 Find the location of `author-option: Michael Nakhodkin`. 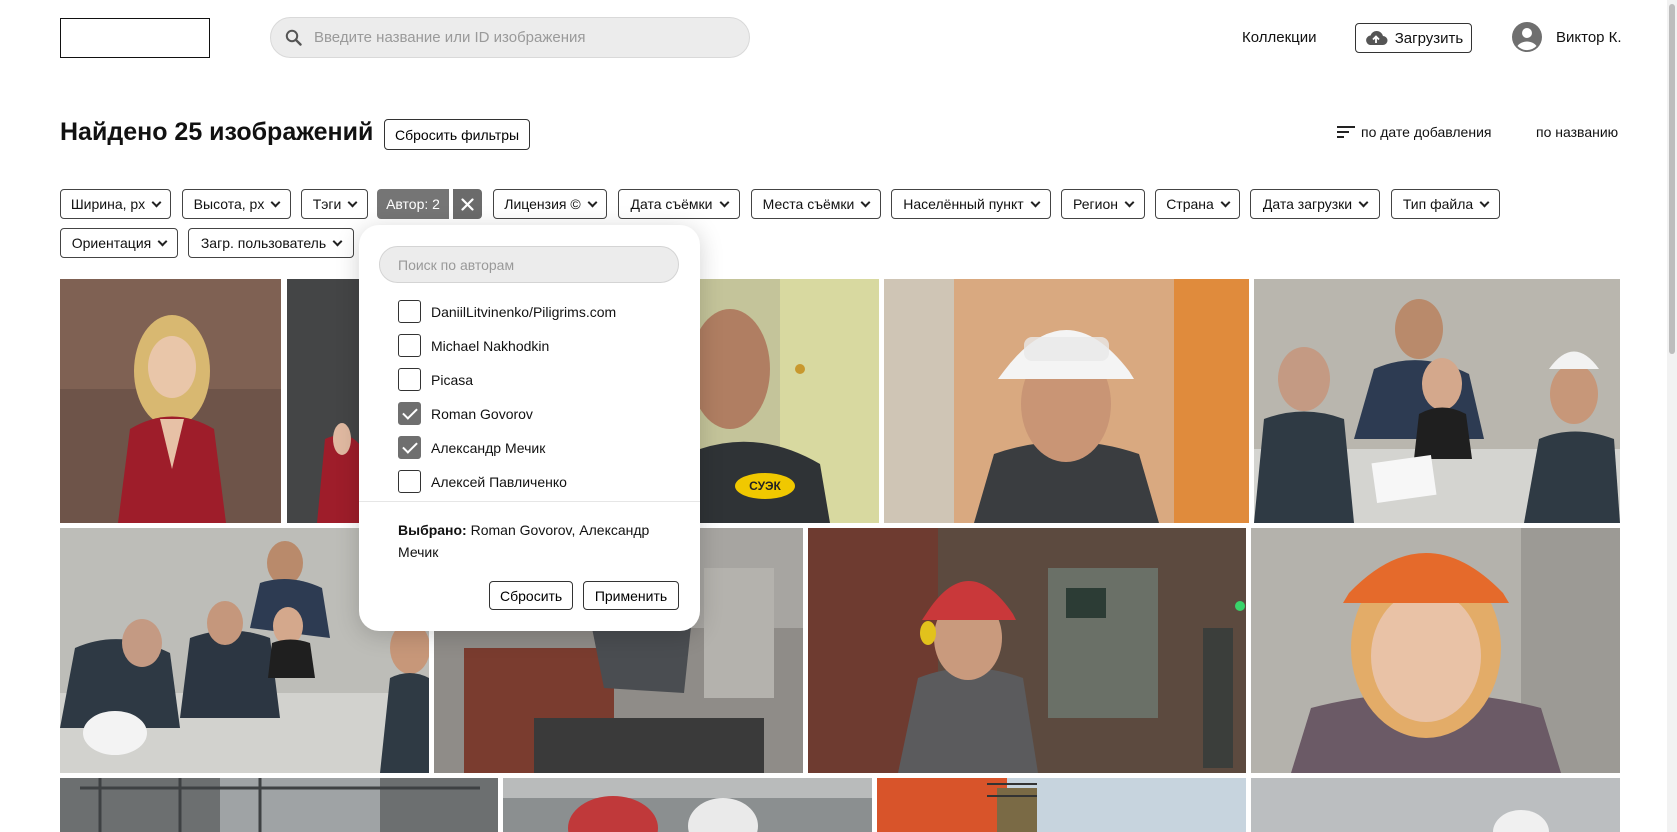

author-option: Michael Nakhodkin is located at coordinates (473, 345).